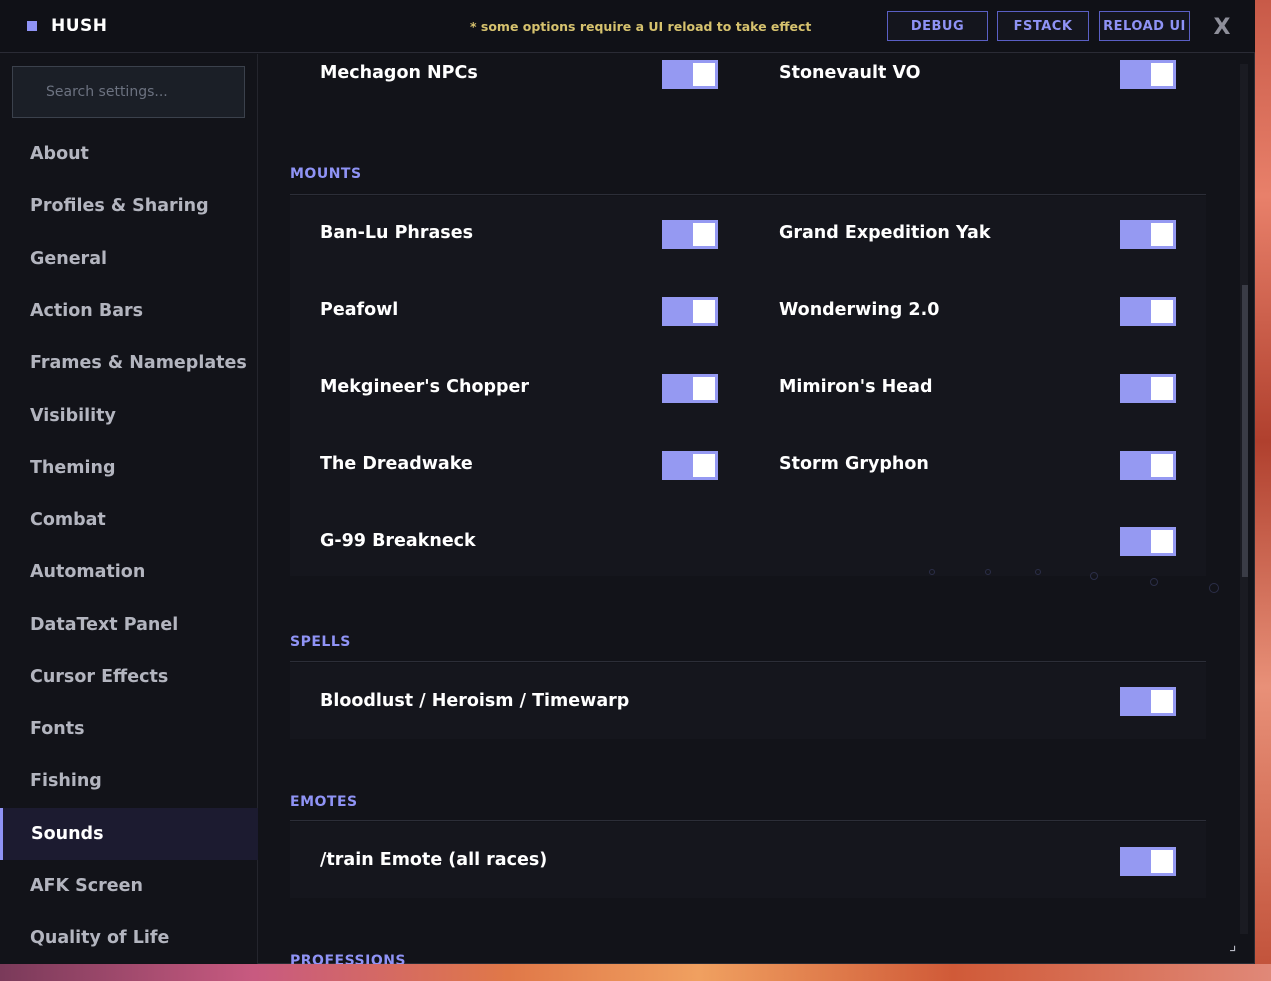  I want to click on sidebar-item-combat: Combat, so click(129, 520).